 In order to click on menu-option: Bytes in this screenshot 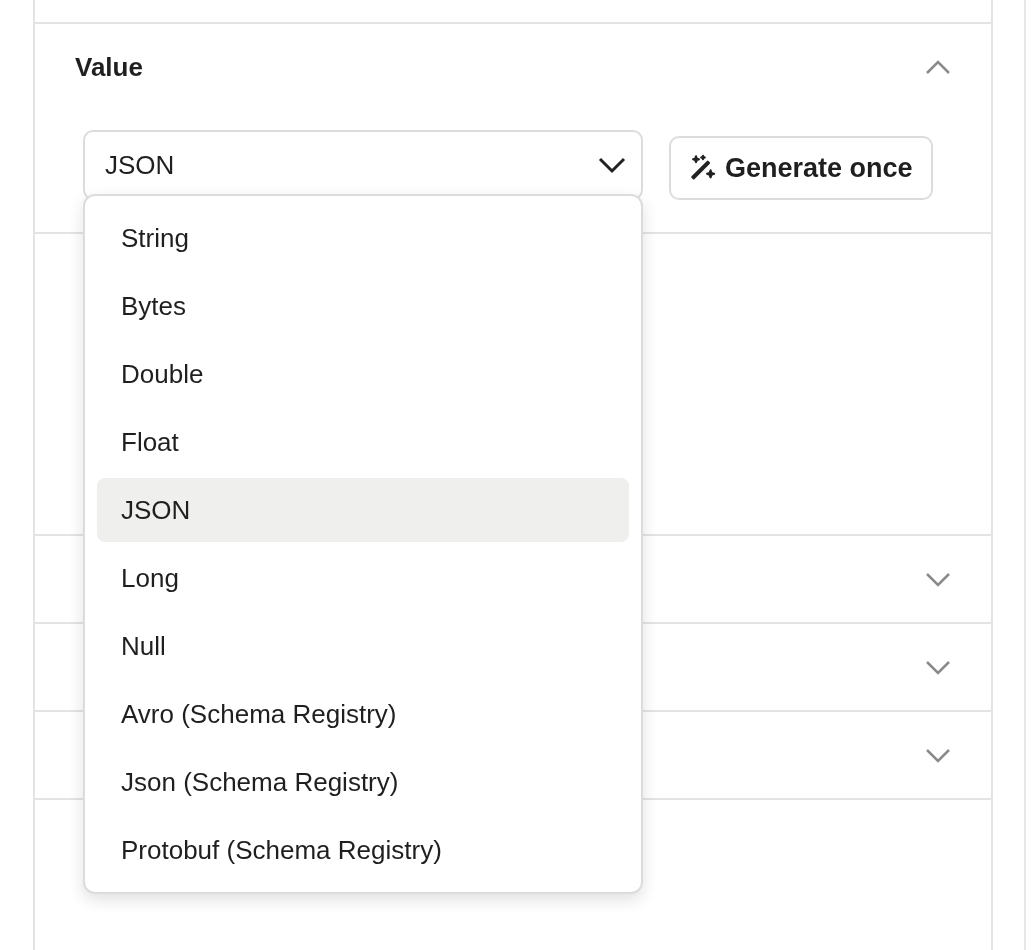, I will do `click(363, 306)`.